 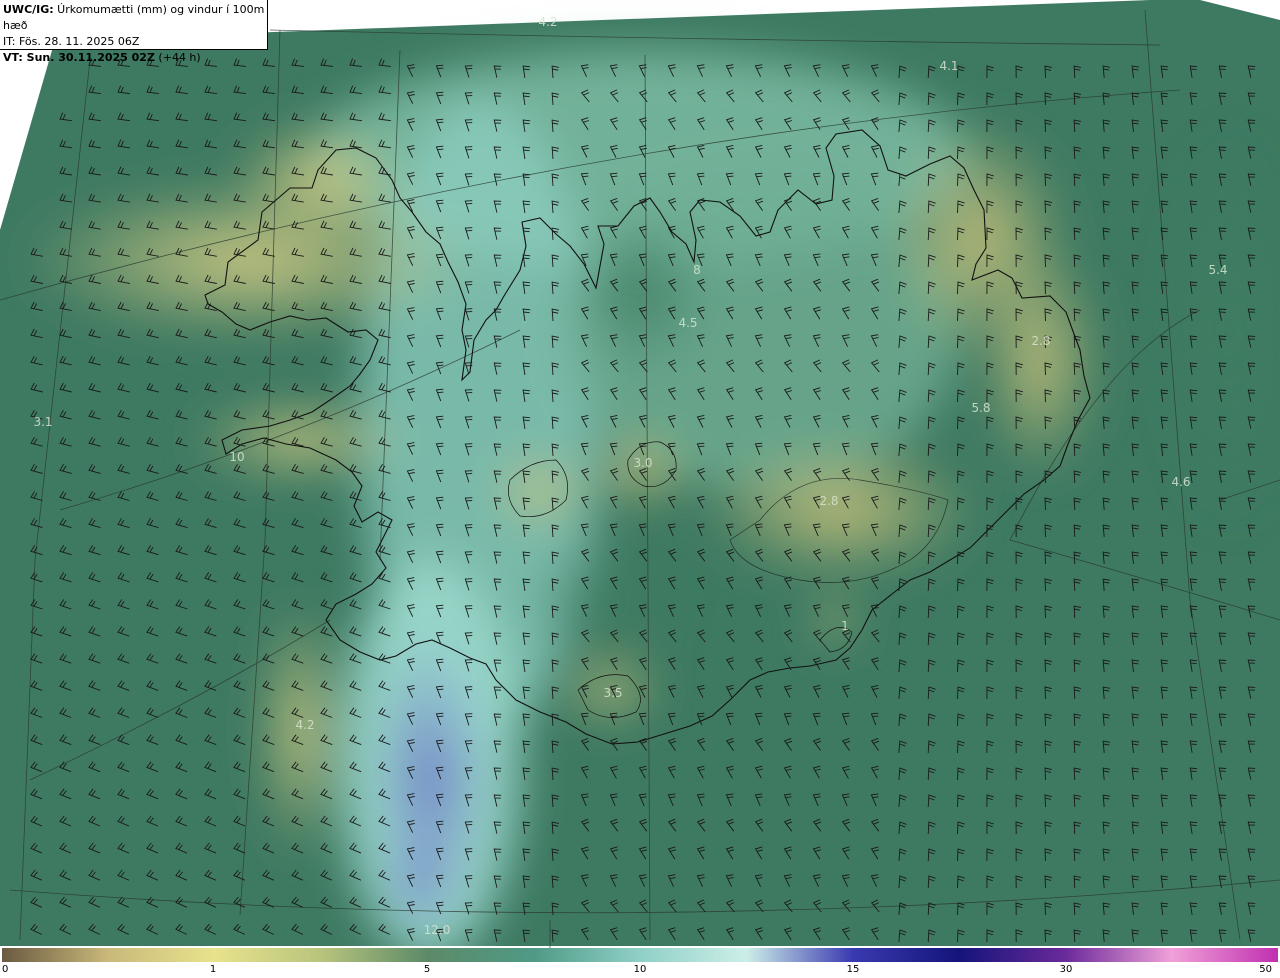 What do you see at coordinates (1217, 270) in the screenshot?
I see `map-value-label: 5.4` at bounding box center [1217, 270].